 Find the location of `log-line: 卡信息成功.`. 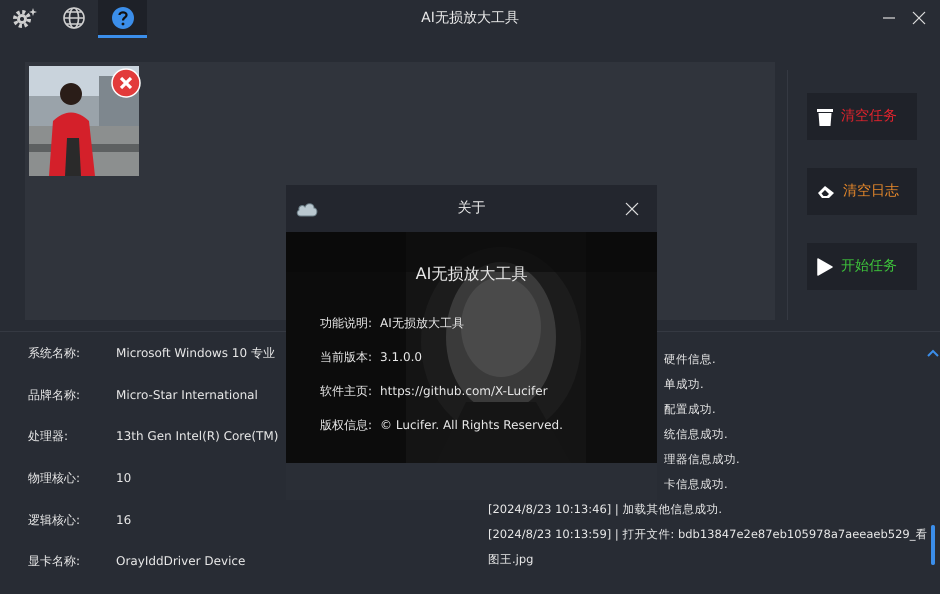

log-line: 卡信息成功. is located at coordinates (696, 484).